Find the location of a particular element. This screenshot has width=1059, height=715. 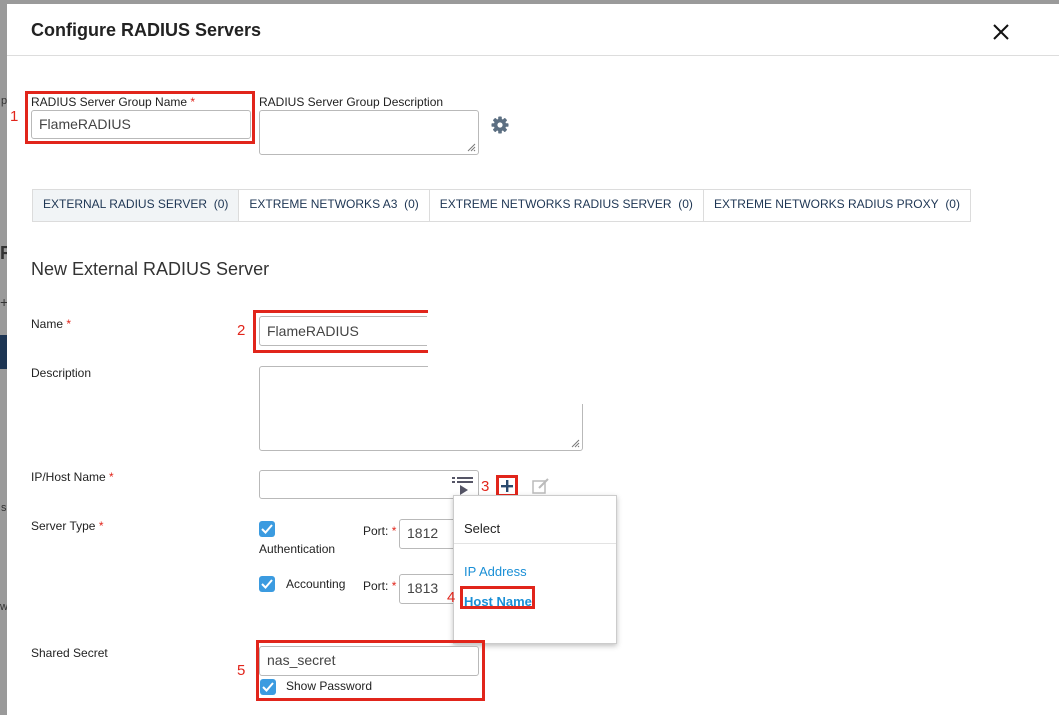

auth-port-input: 1812 is located at coordinates (429, 534).